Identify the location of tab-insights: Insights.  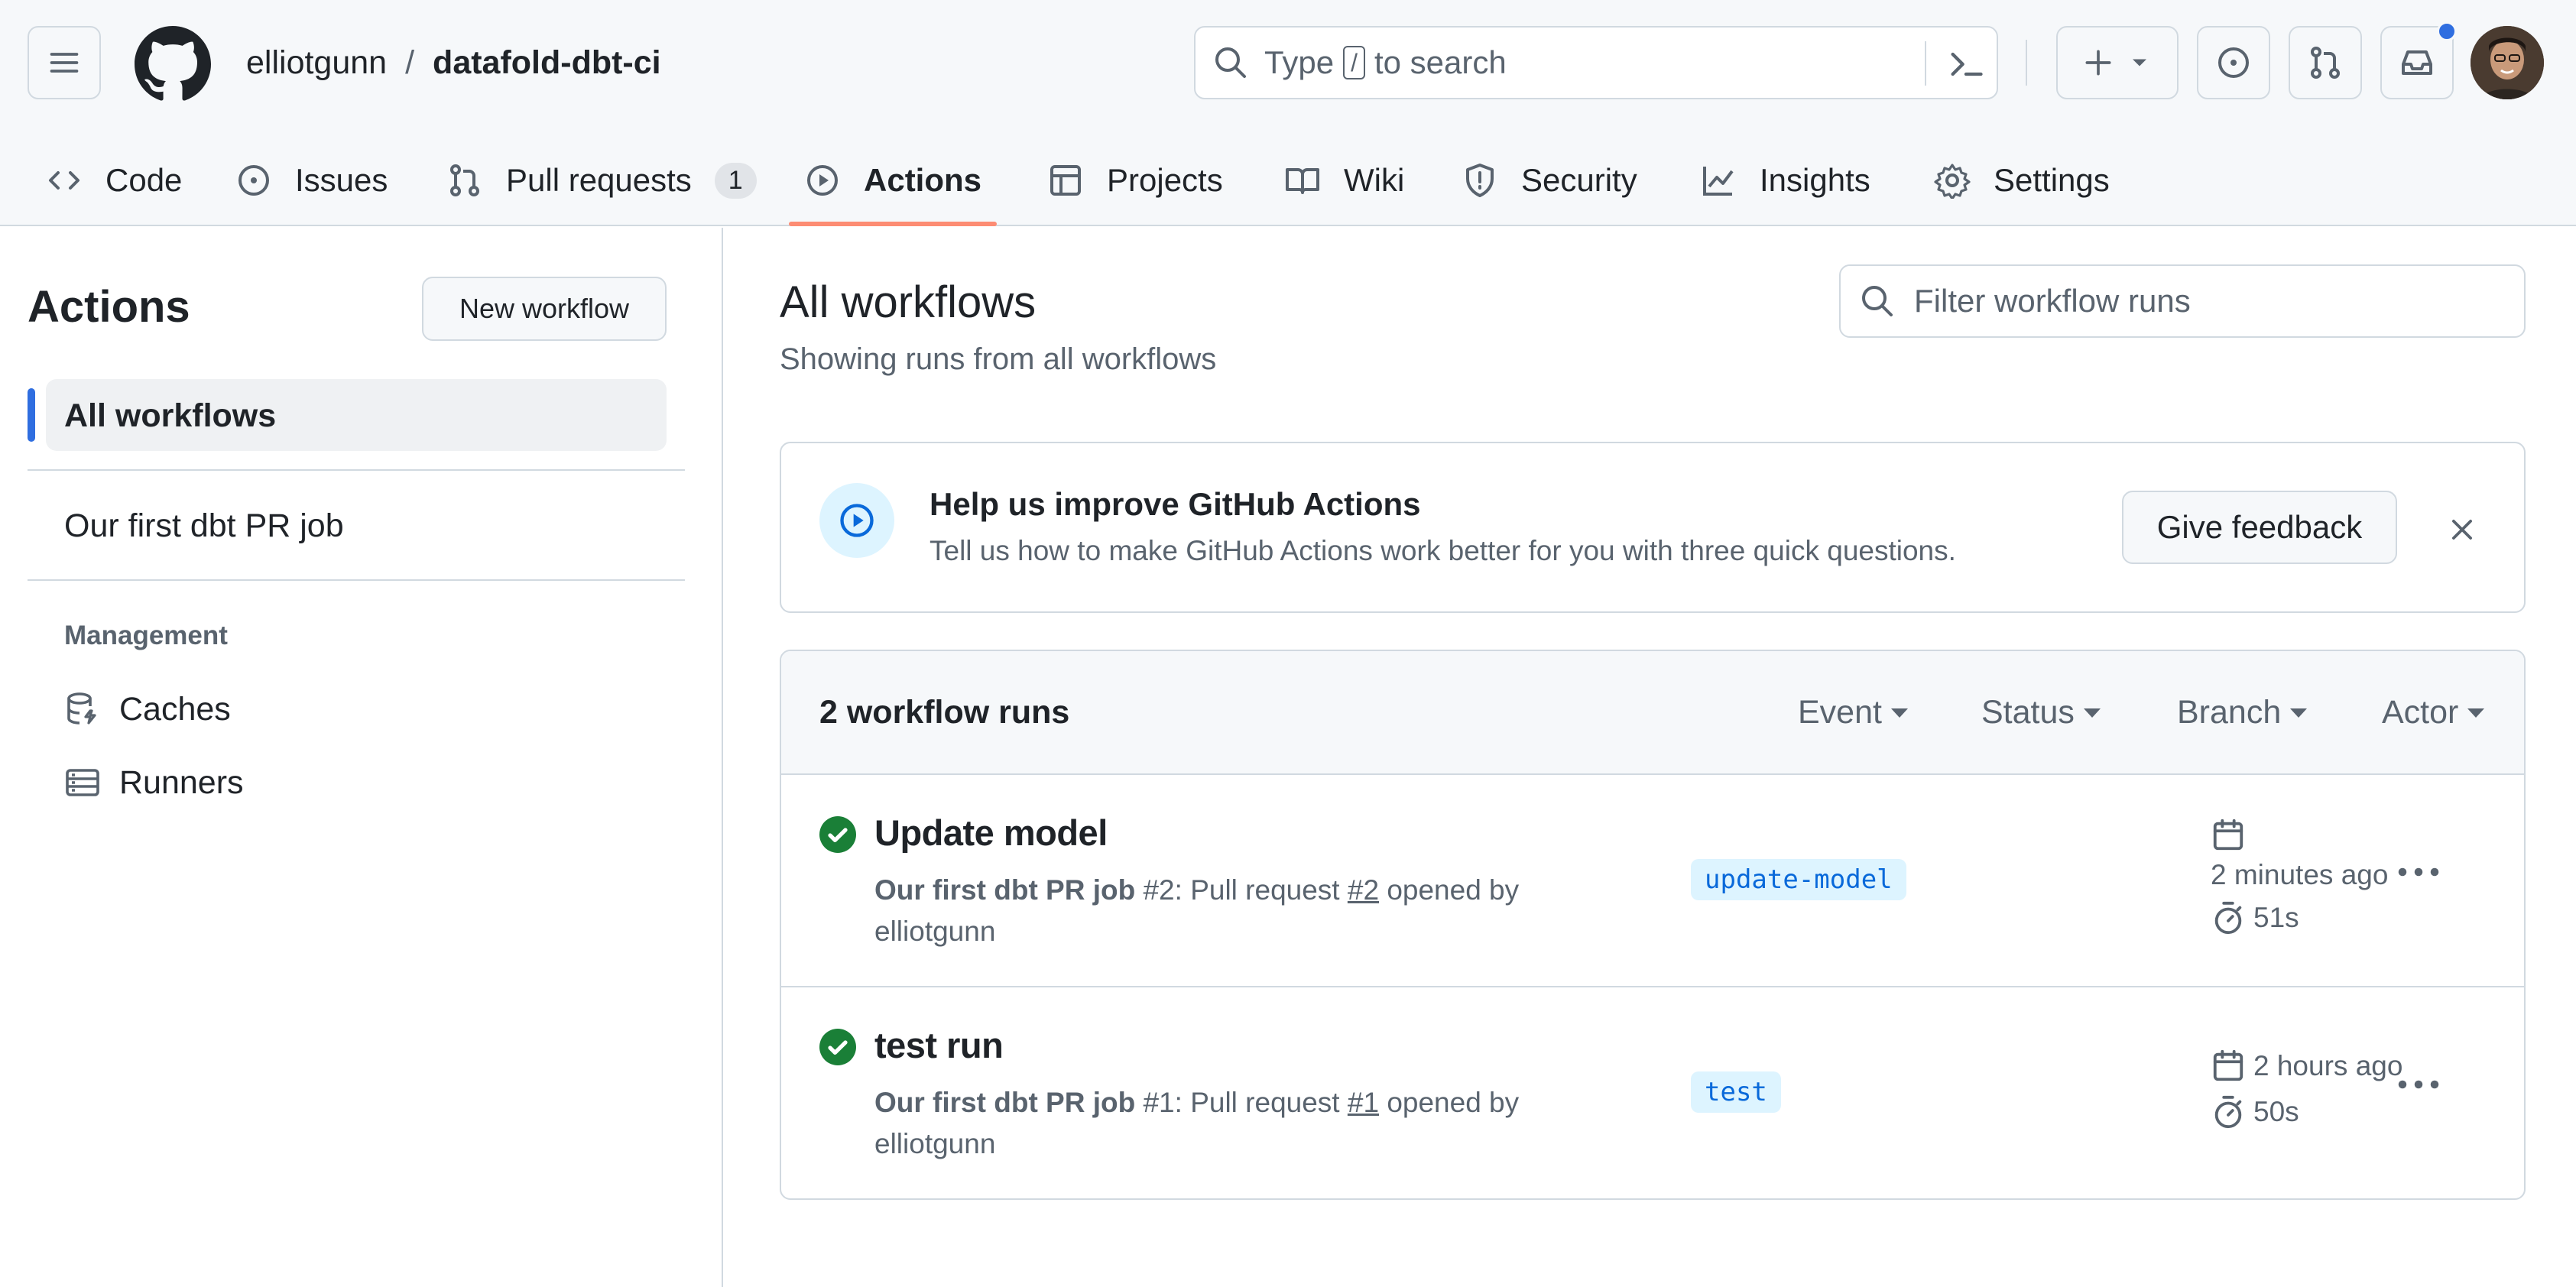
(1785, 180).